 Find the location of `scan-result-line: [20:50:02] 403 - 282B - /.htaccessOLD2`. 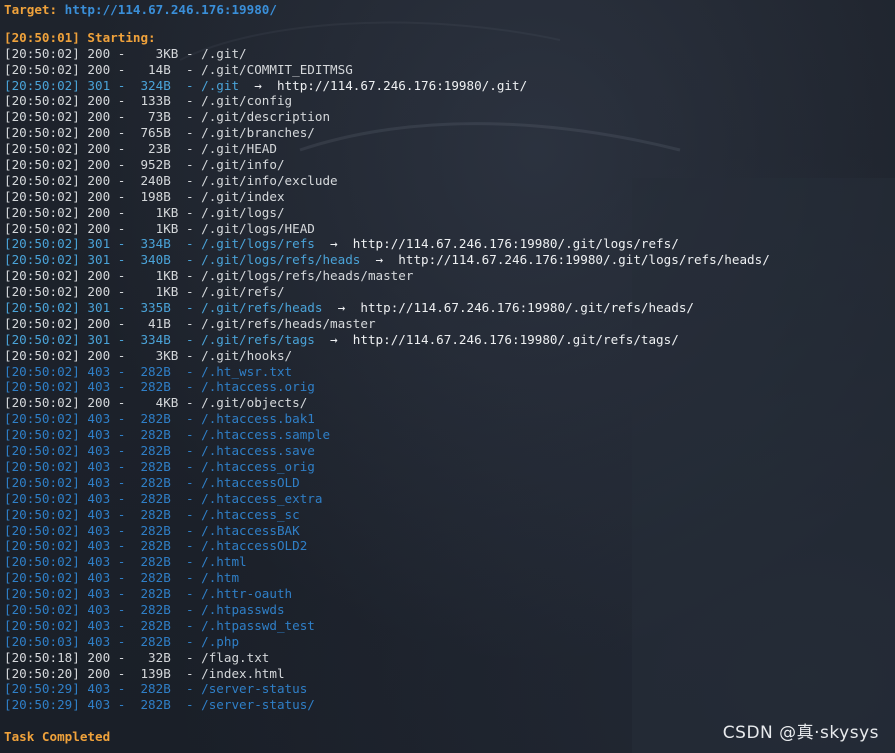

scan-result-line: [20:50:02] 403 - 282B - /.htaccessOLD2 is located at coordinates (156, 546).